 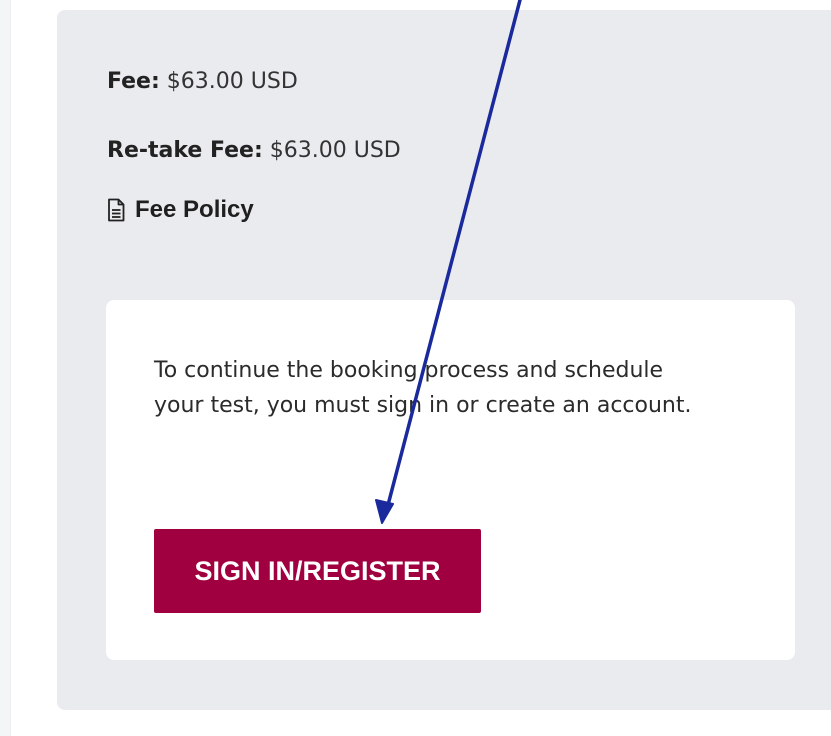 I want to click on fee-value: $63.00 USD, so click(x=232, y=81).